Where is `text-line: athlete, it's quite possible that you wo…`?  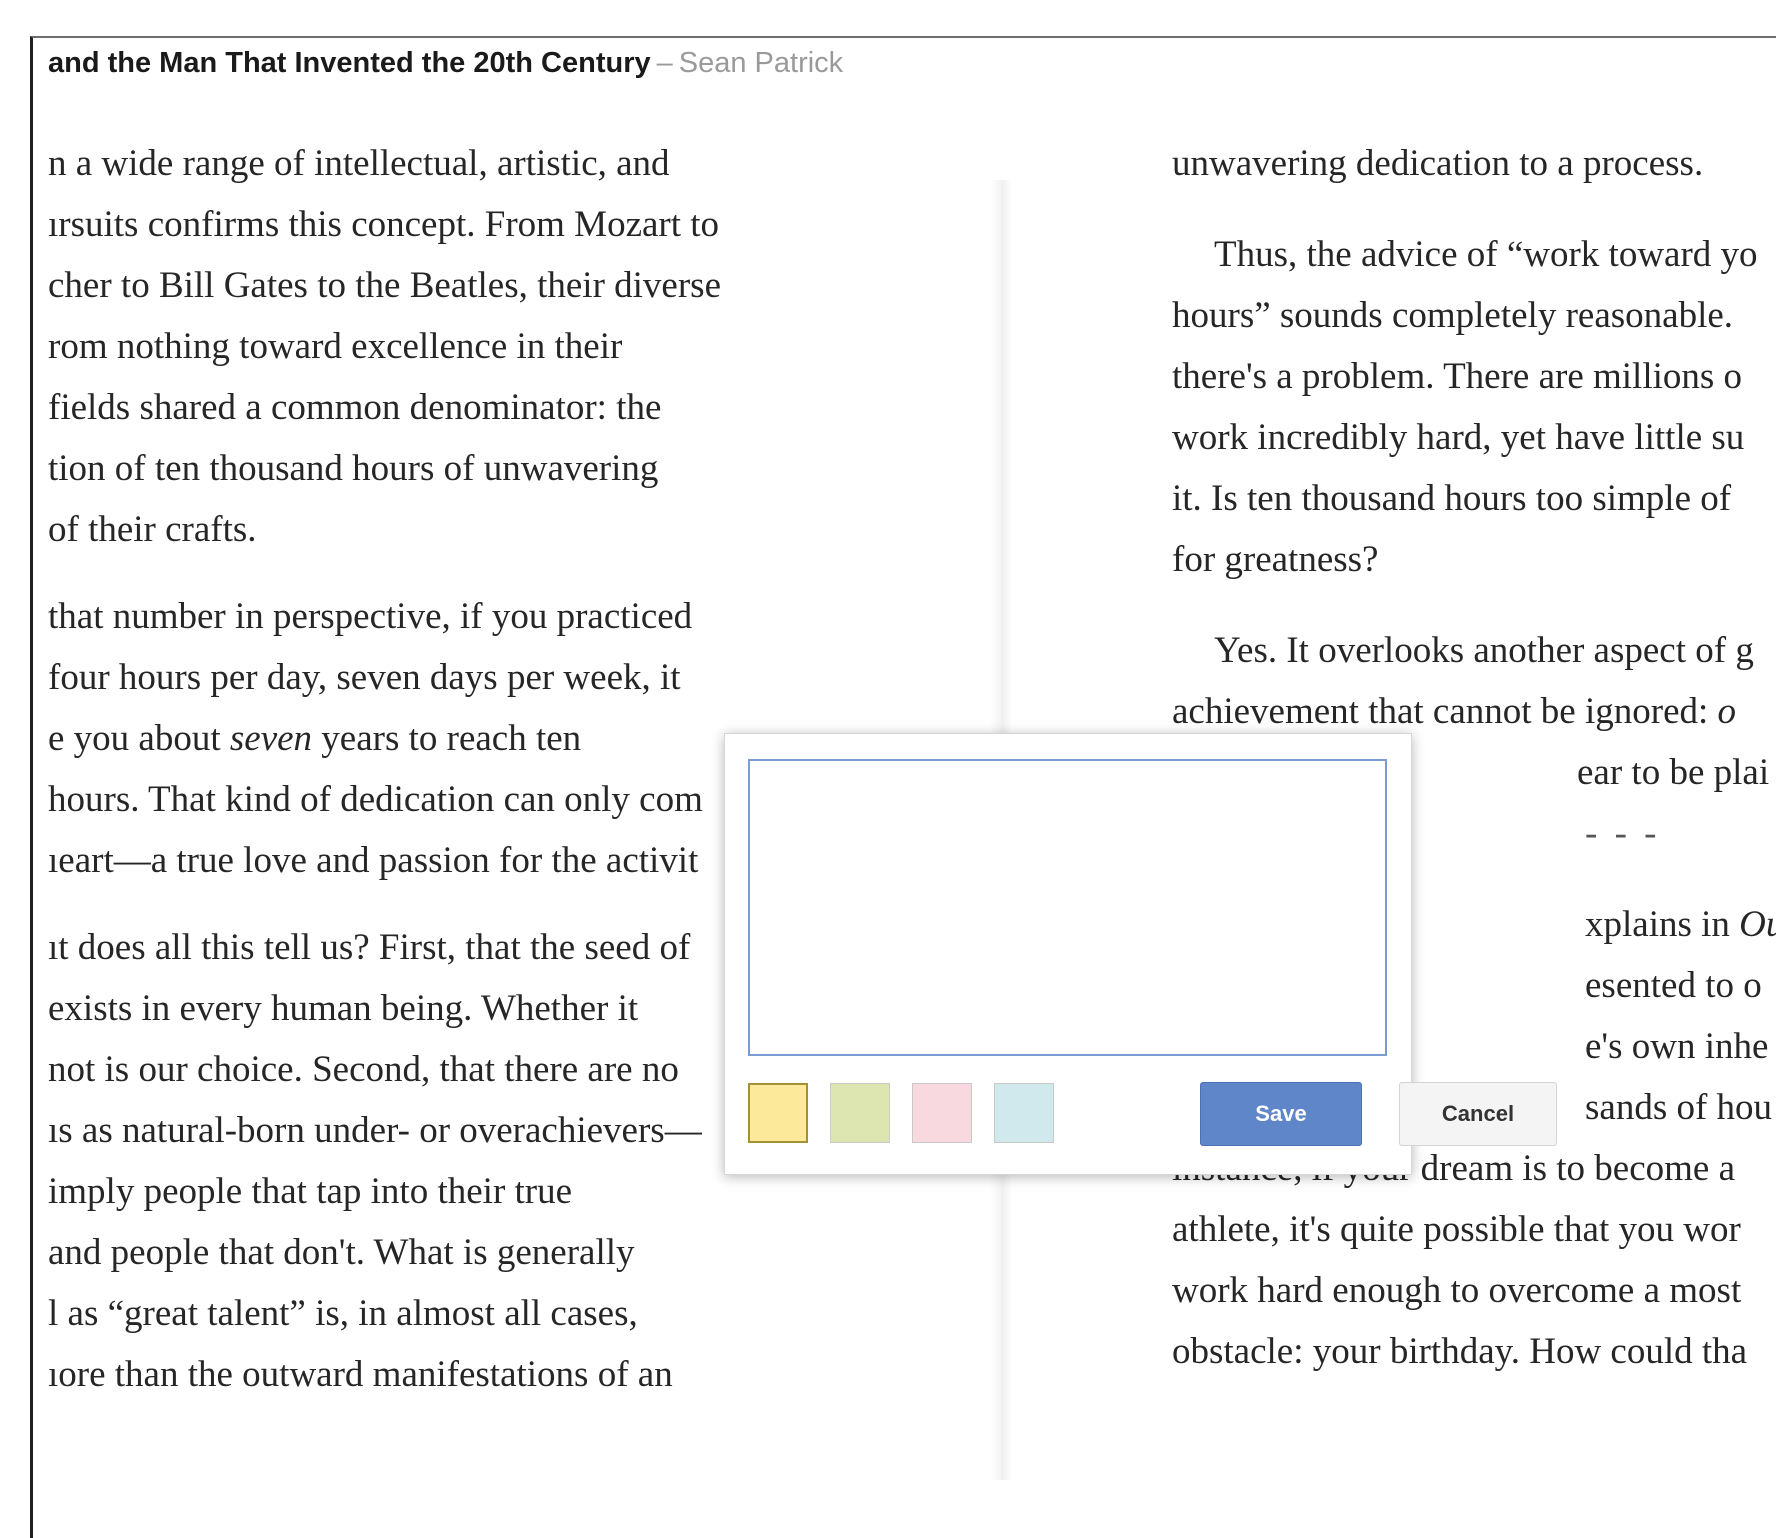
text-line: athlete, it's quite possible that you wo… is located at coordinates (1456, 1229).